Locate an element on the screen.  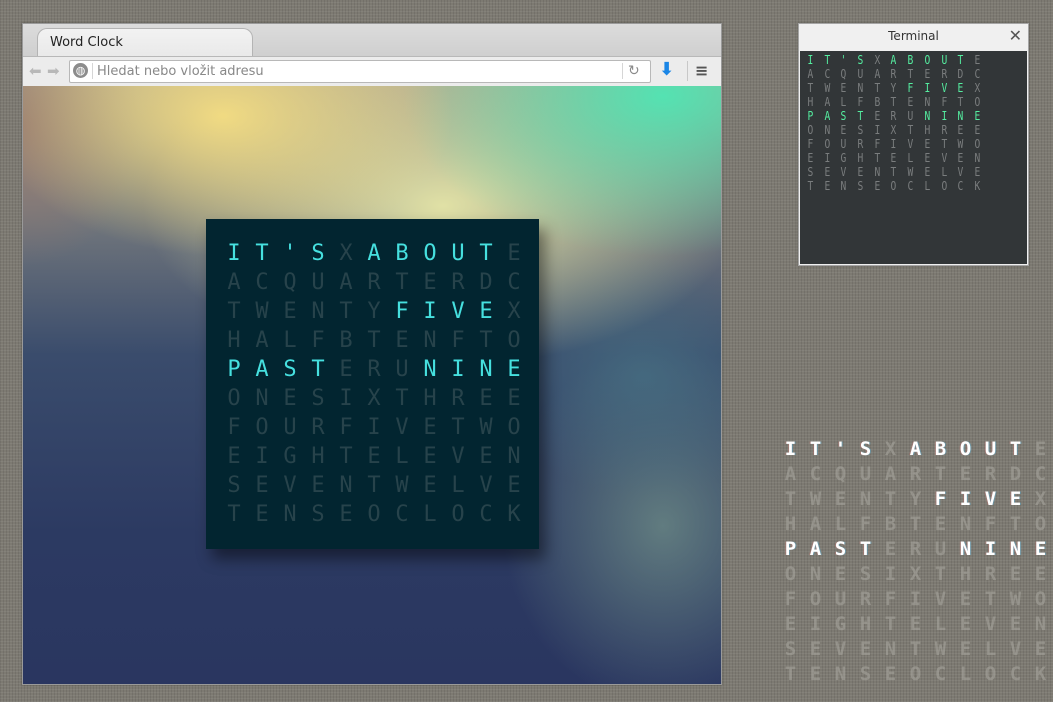
reload-icon: ↻ is located at coordinates (634, 71).